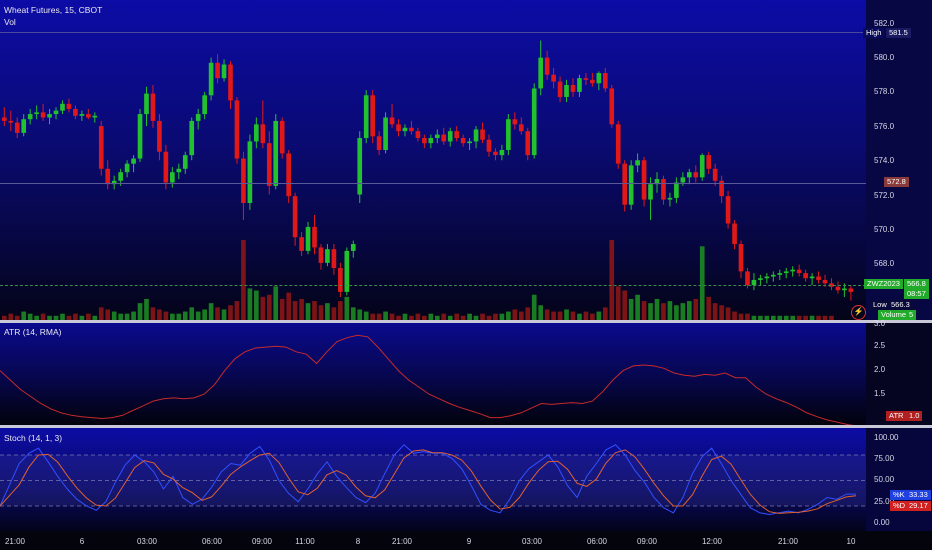  I want to click on atr-axis: 3.0 2.5 2.0 1.5 ATR 1.0, so click(899, 372).